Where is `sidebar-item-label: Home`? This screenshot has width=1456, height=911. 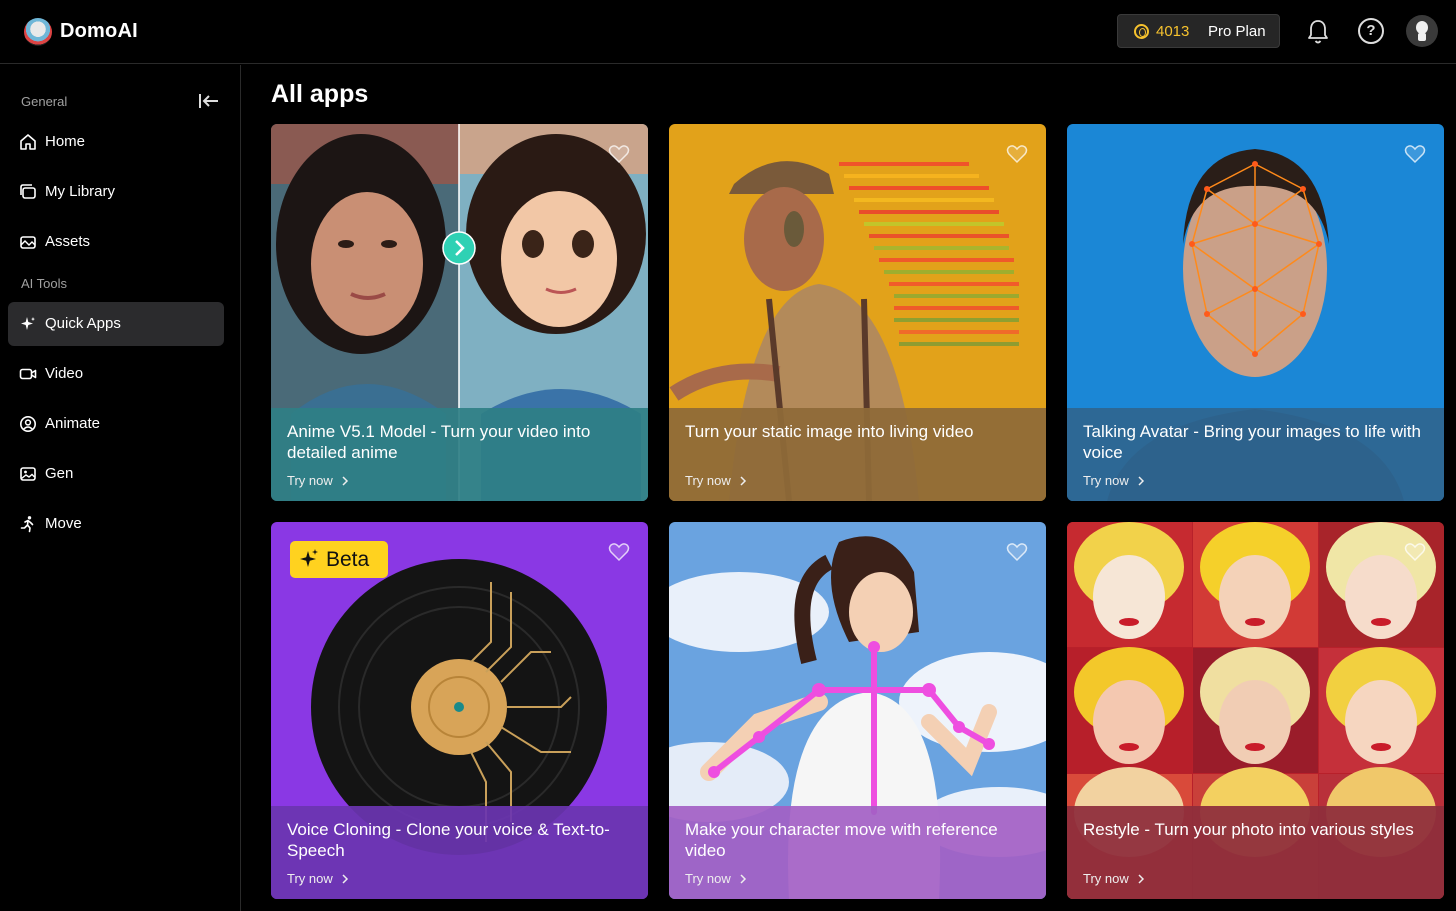
sidebar-item-label: Home is located at coordinates (65, 141).